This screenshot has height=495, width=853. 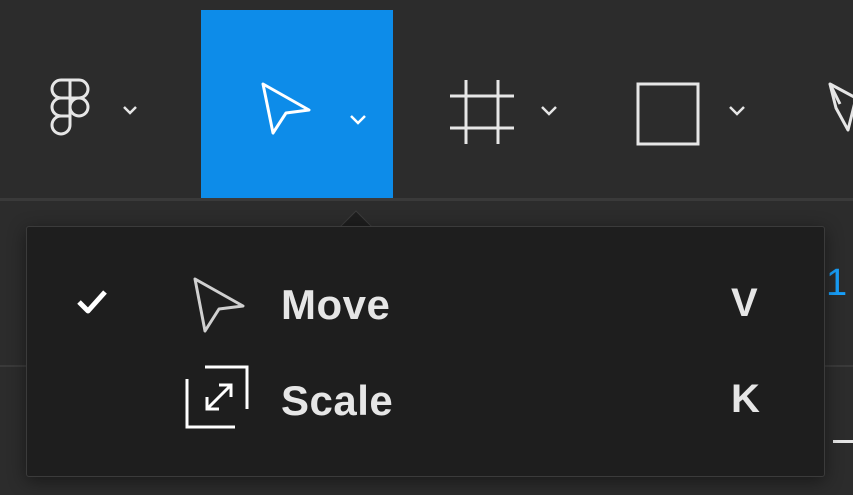 I want to click on move-tool-button, so click(x=297, y=104).